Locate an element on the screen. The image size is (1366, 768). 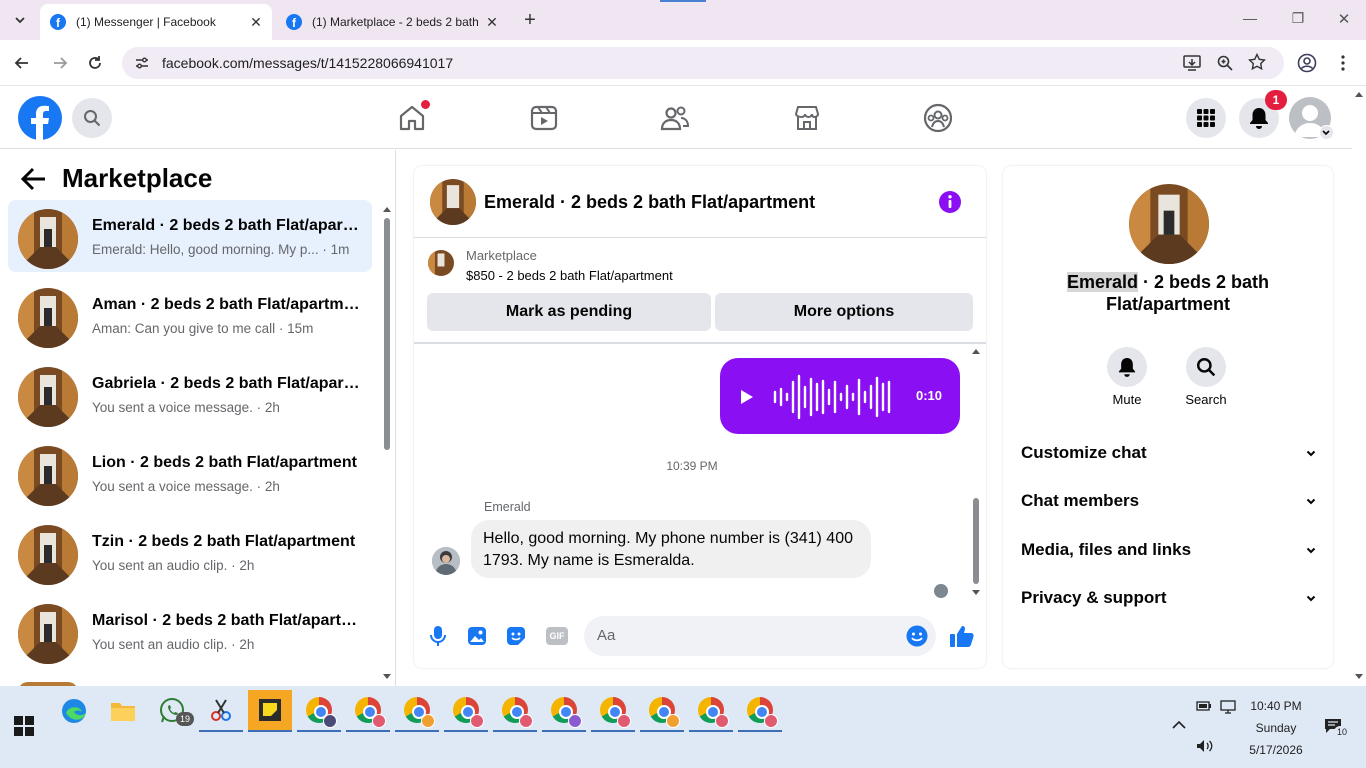
profile-button is located at coordinates (1307, 63).